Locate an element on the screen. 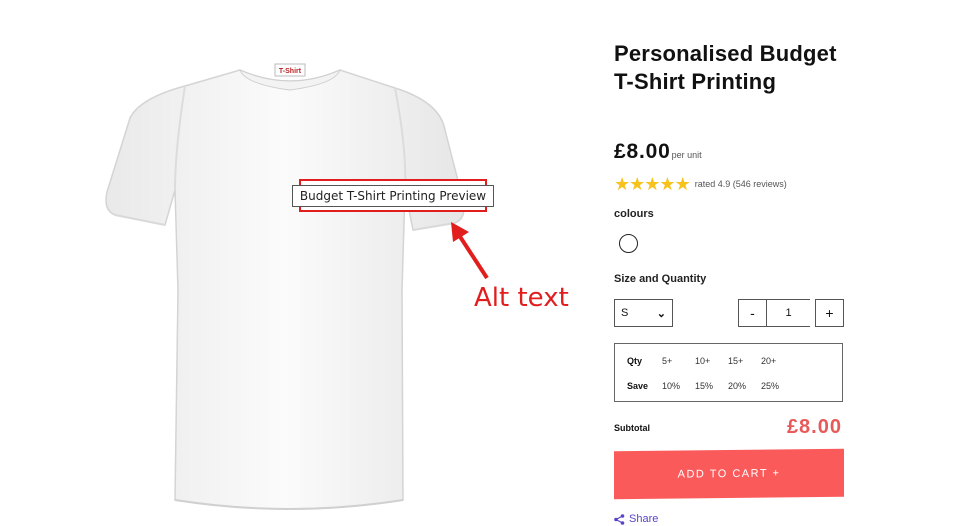  discount-save-cell: 15% is located at coordinates (704, 386).